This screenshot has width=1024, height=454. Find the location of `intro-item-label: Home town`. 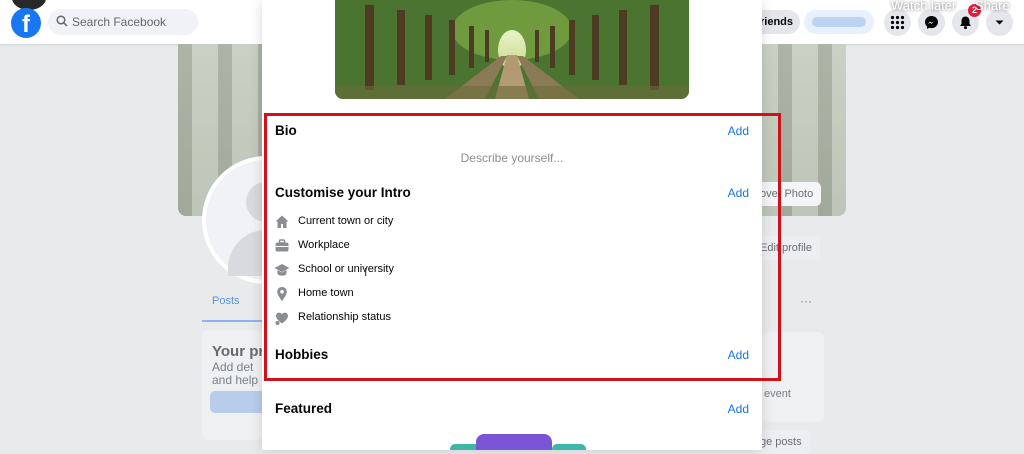

intro-item-label: Home town is located at coordinates (326, 293).